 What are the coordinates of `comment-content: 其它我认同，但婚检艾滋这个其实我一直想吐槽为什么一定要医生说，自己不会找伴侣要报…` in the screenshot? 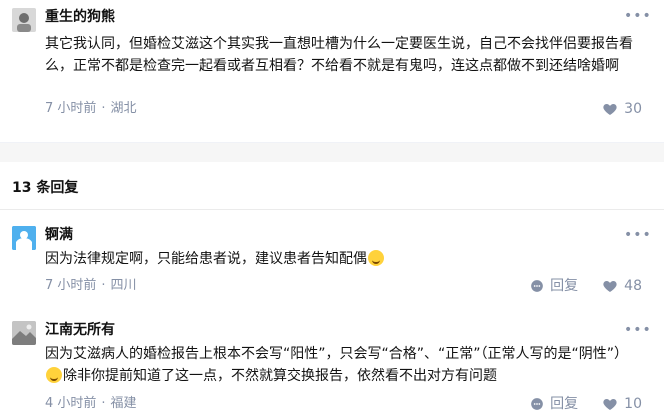 It's located at (339, 55).